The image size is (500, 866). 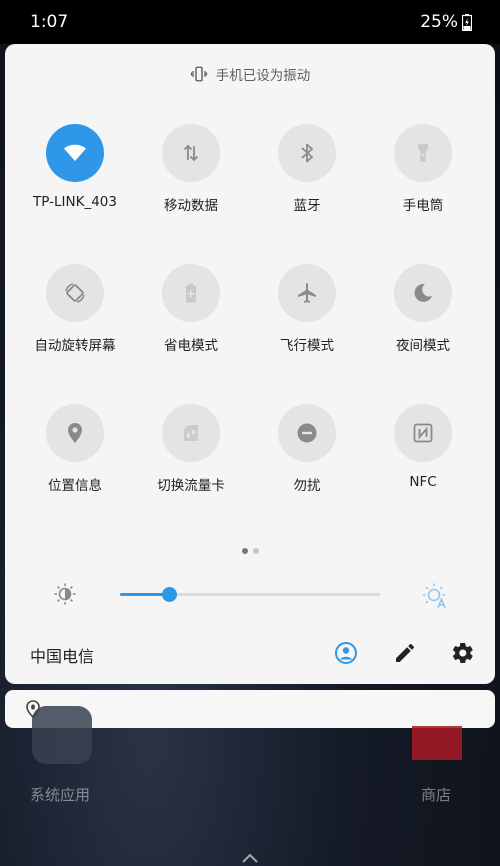 I want to click on brightness-slider-thumb, so click(x=170, y=594).